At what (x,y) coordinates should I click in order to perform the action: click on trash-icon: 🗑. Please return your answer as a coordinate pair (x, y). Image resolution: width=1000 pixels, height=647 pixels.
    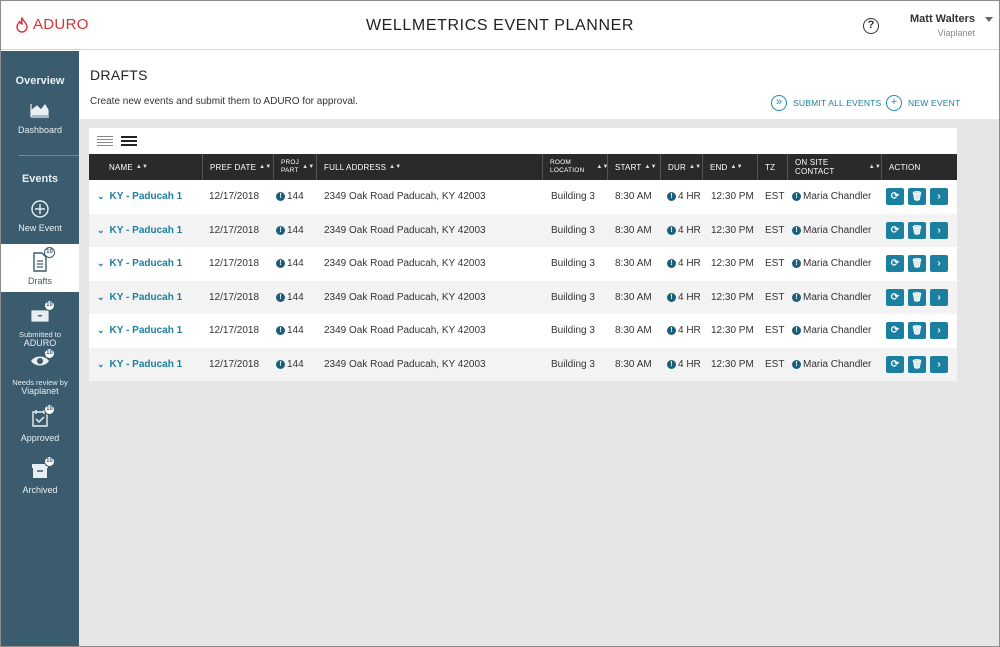
    Looking at the image, I should click on (917, 297).